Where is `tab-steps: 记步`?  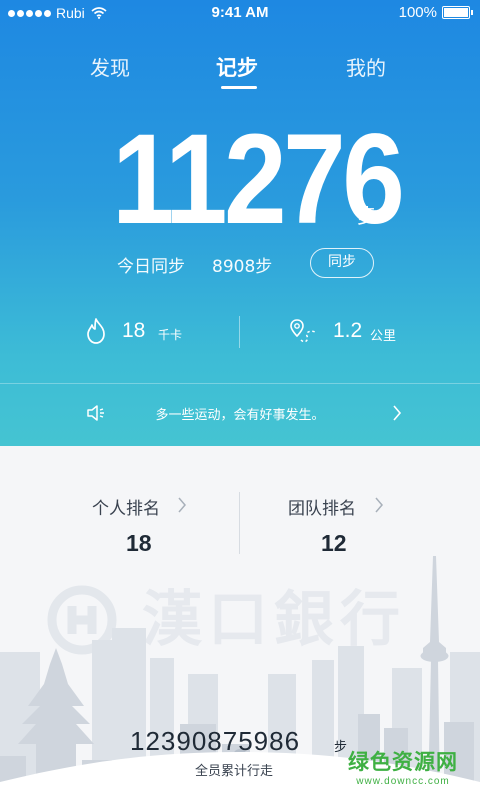
tab-steps: 记步 is located at coordinates (237, 67).